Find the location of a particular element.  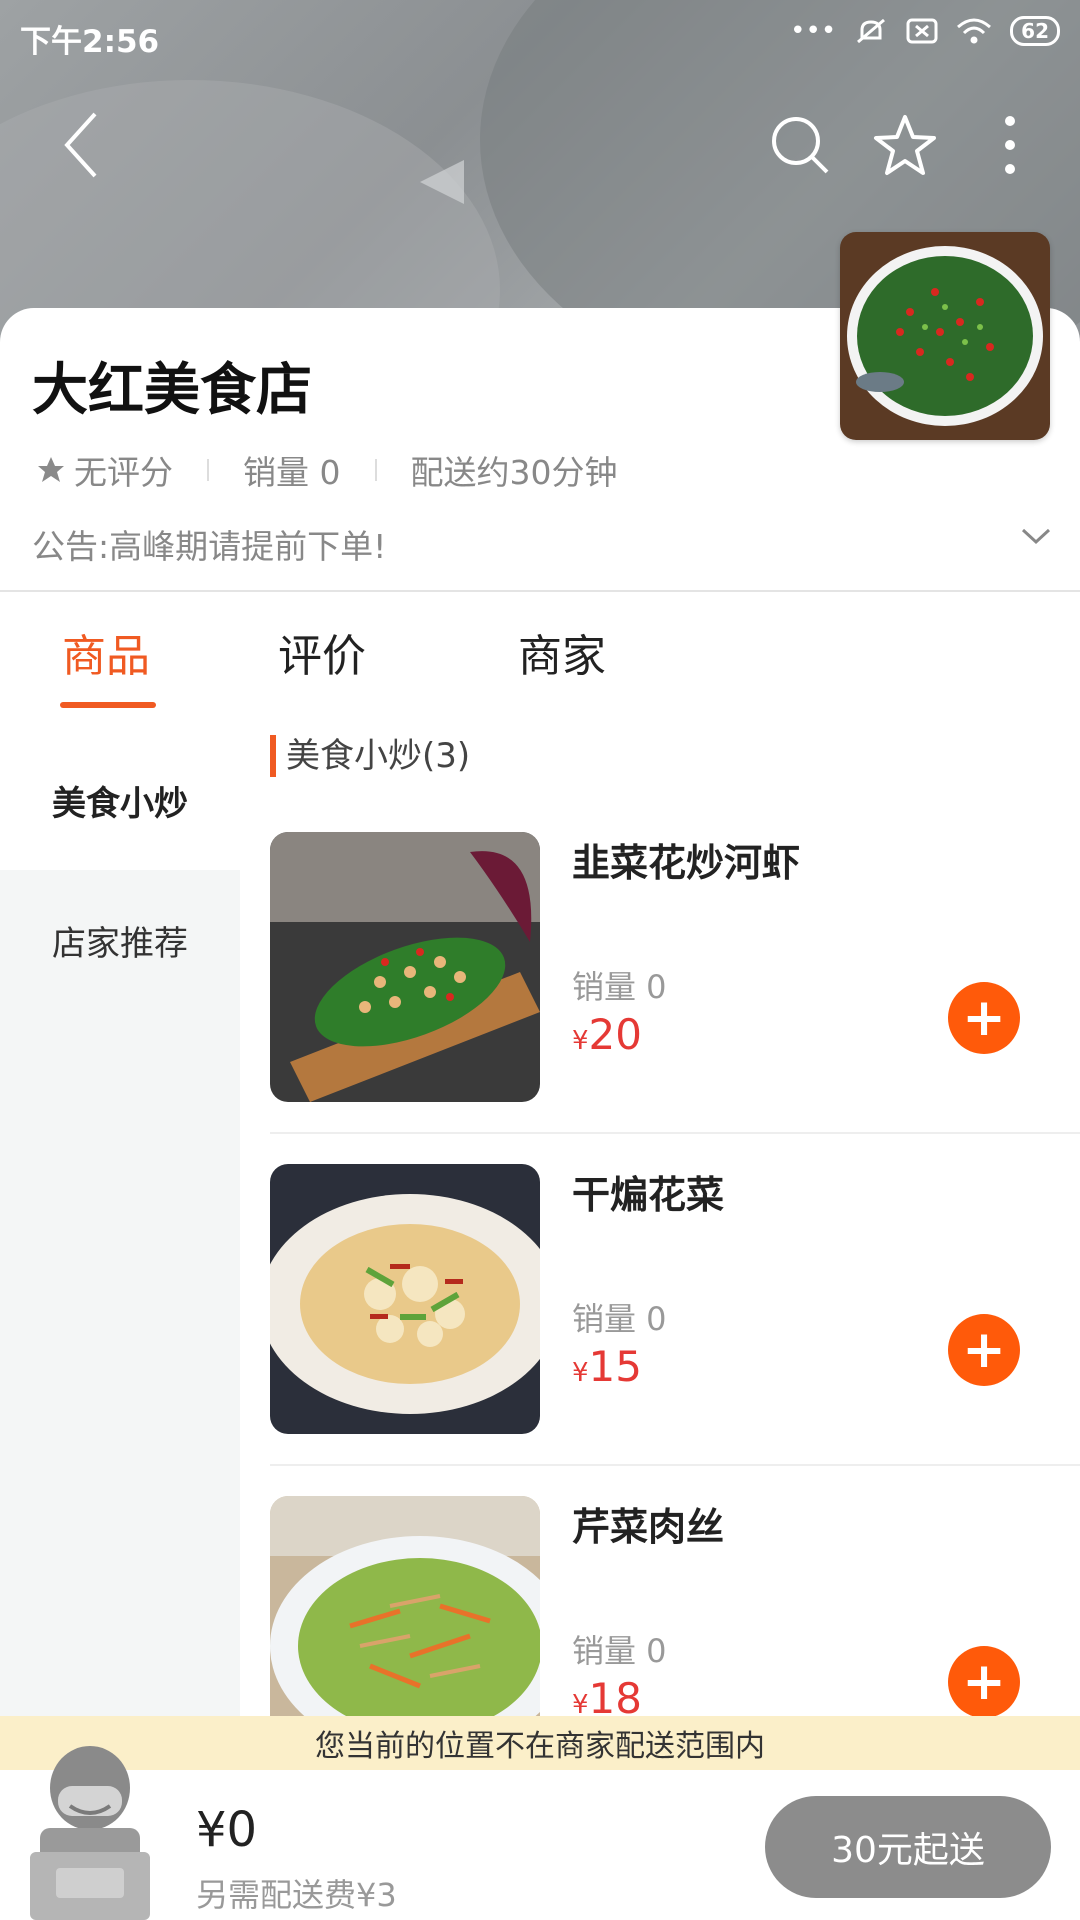

back-arrow-icon is located at coordinates (80, 145).